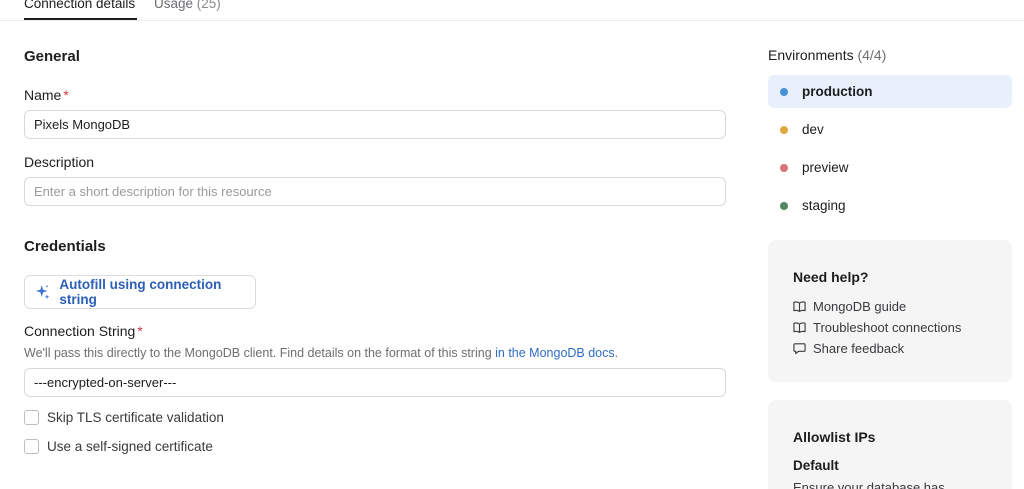 Image resolution: width=1024 pixels, height=489 pixels. Describe the element at coordinates (65, 246) in the screenshot. I see `credentials-heading: Credentials` at that location.